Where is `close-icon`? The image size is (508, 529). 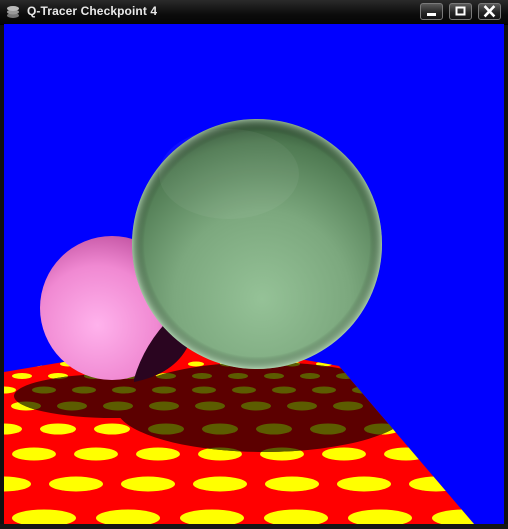
close-icon is located at coordinates (489, 11).